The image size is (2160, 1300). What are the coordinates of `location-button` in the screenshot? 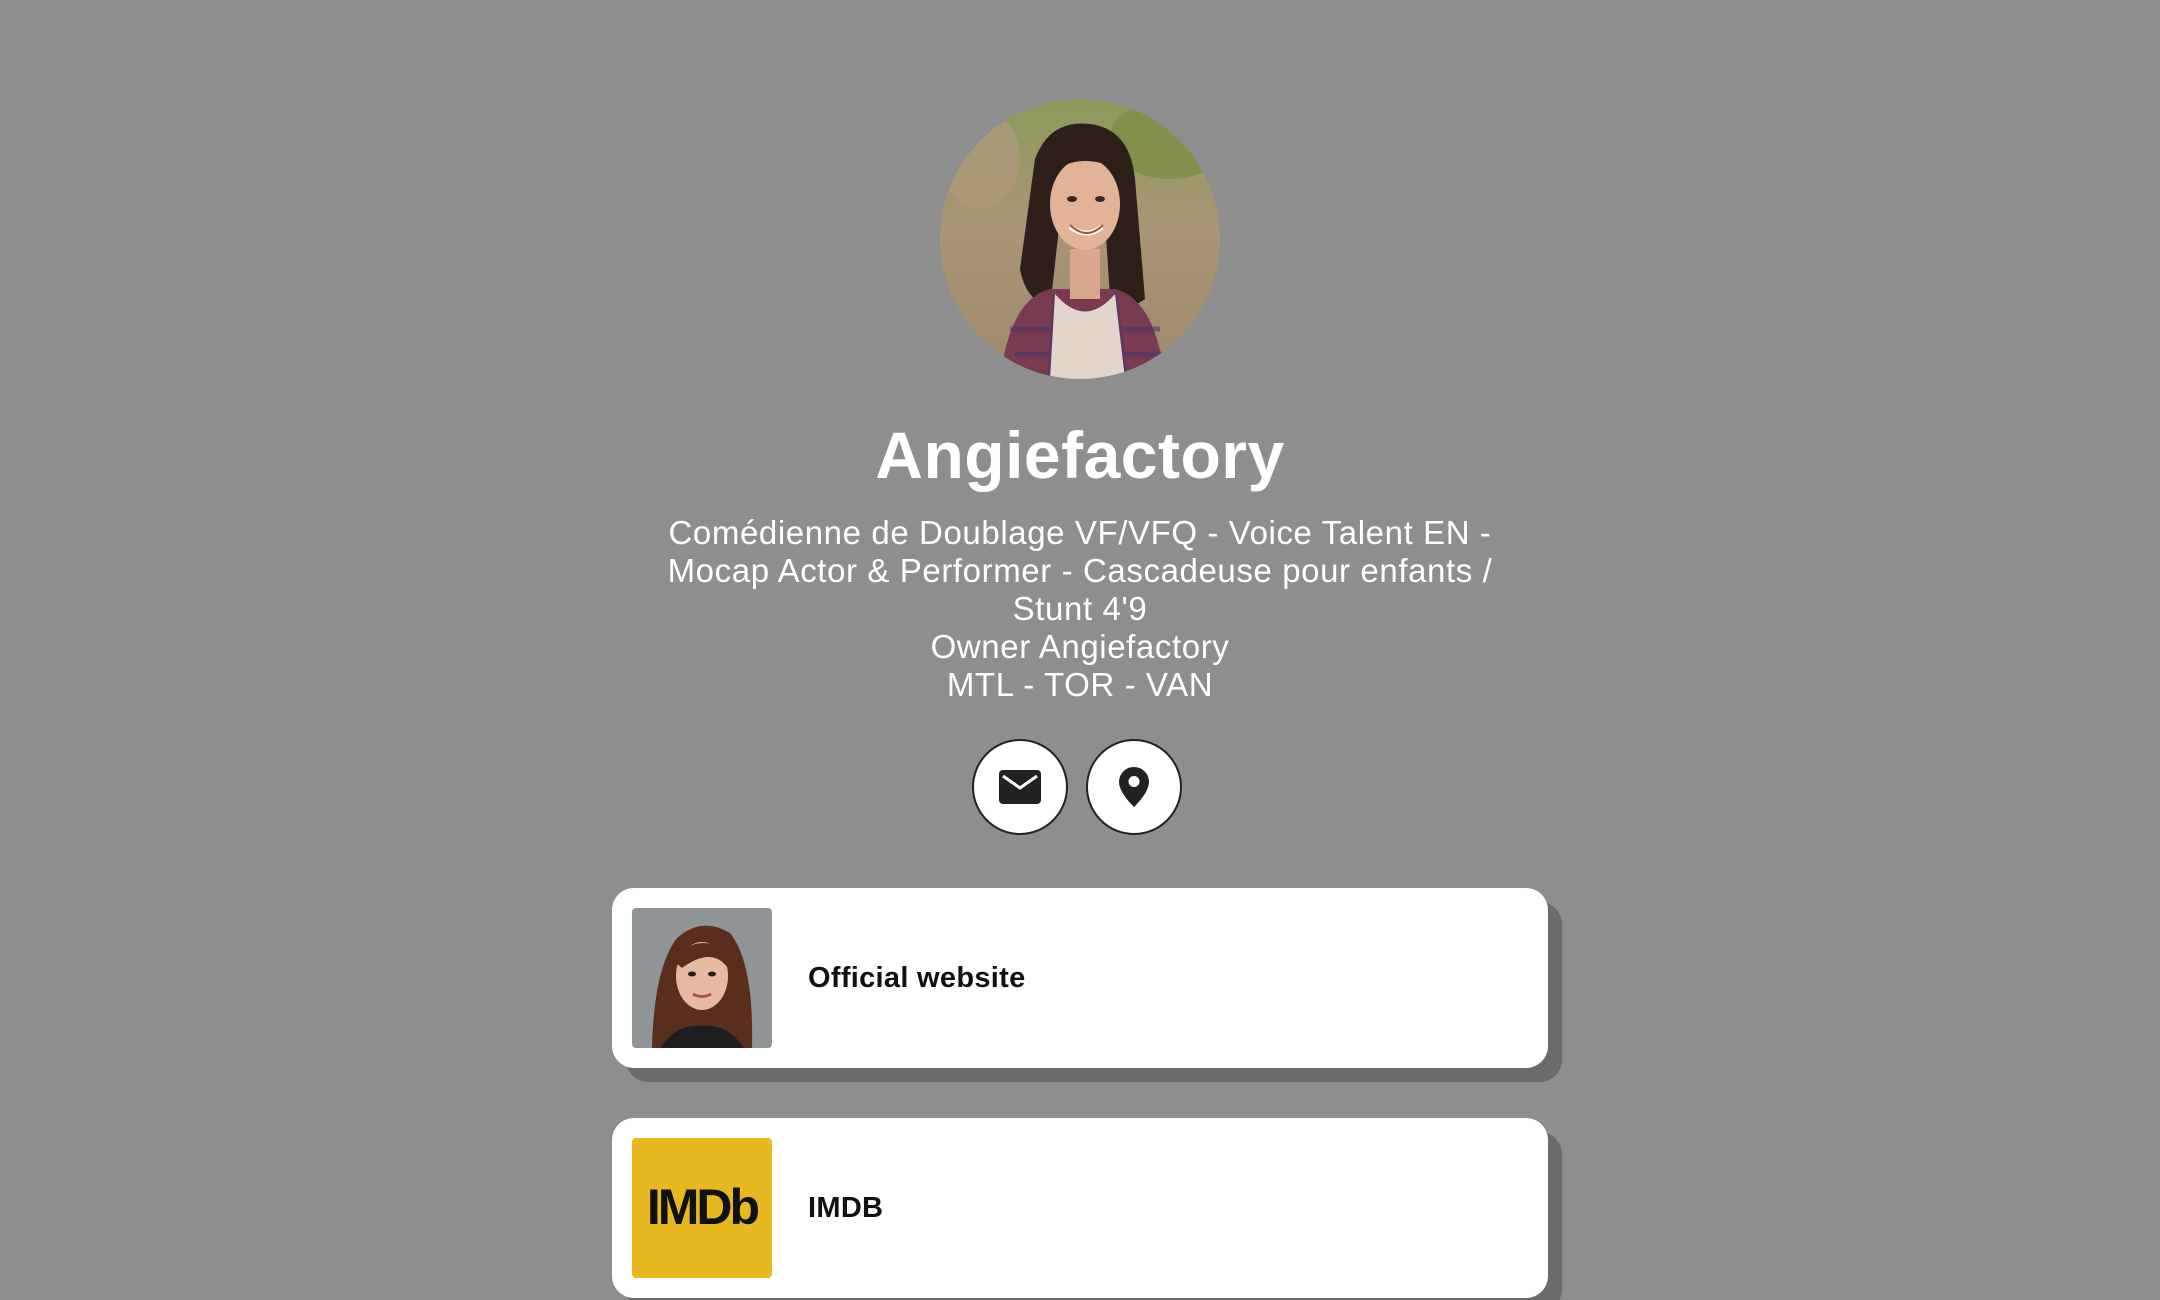 It's located at (1134, 787).